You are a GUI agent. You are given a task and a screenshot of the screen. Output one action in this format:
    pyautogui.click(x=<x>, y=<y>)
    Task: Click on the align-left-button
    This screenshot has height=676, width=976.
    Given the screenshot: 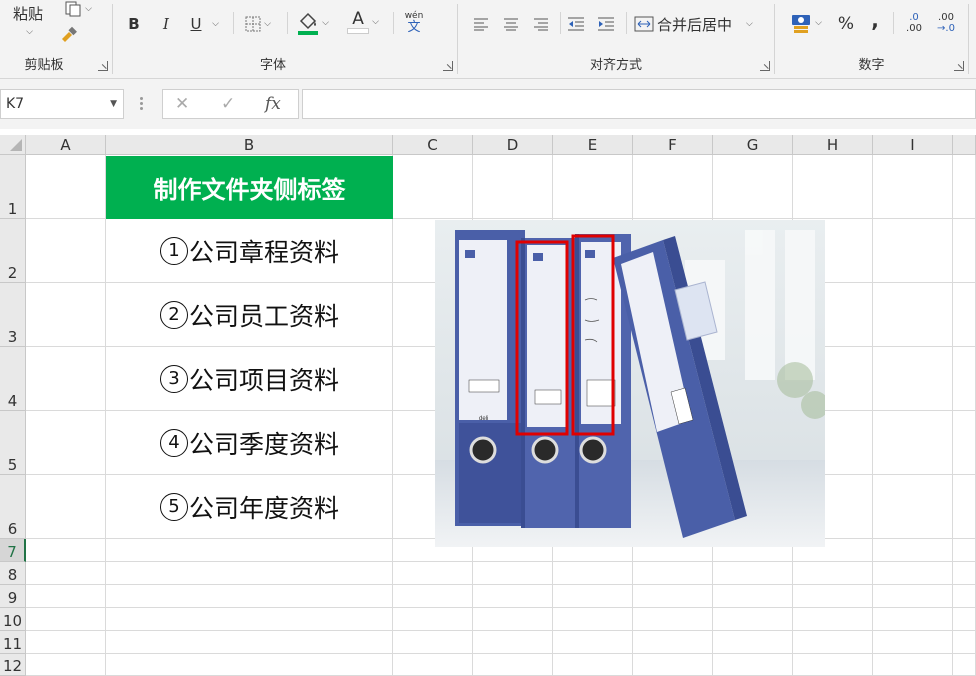 What is the action you would take?
    pyautogui.click(x=481, y=24)
    